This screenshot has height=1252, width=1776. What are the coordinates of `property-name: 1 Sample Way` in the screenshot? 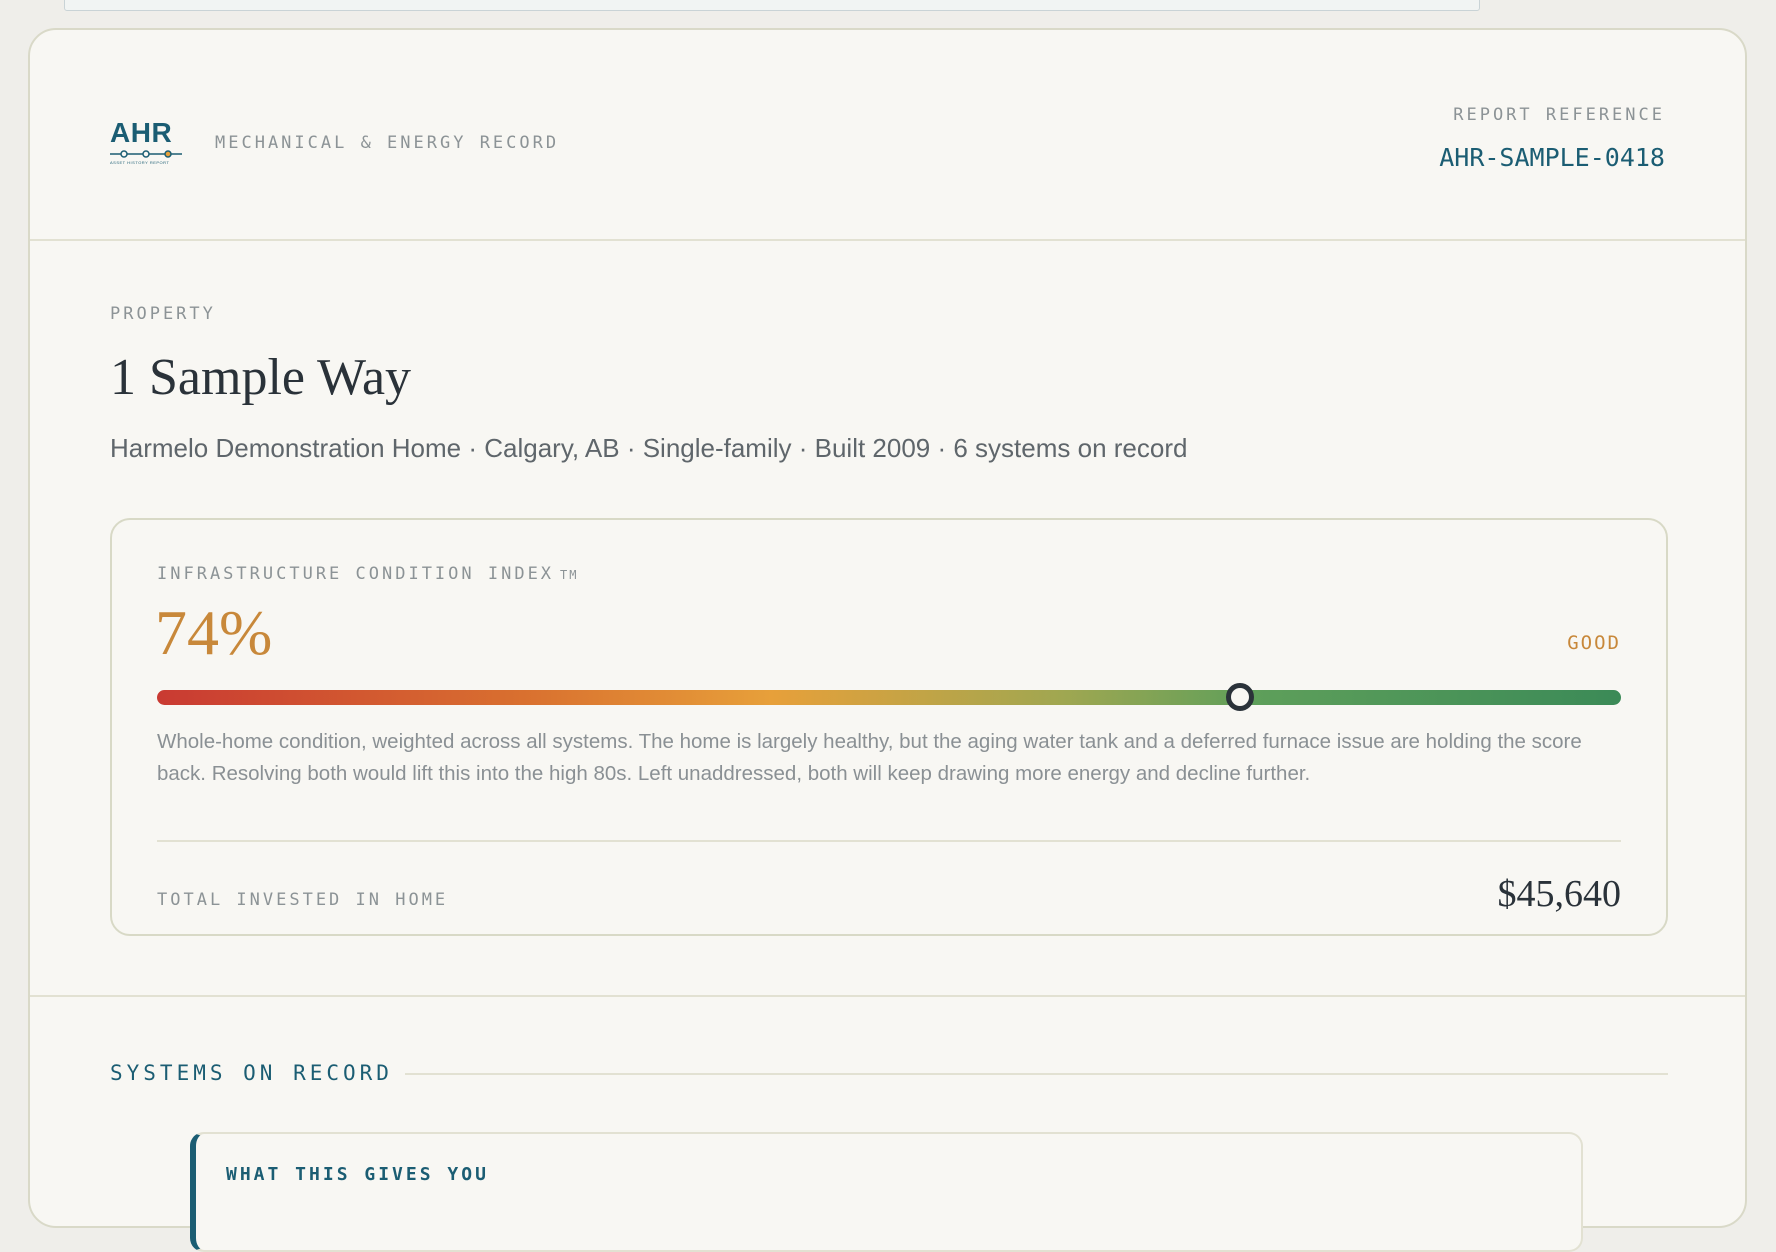 It's located at (261, 377).